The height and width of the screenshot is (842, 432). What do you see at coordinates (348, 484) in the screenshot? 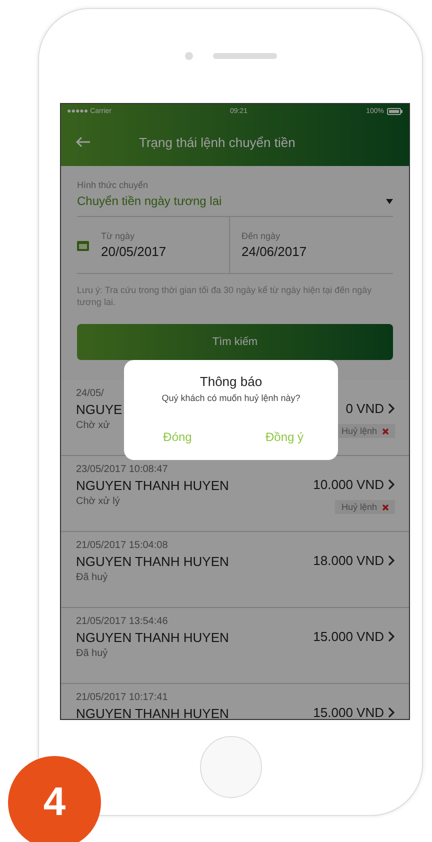
I see `order-amount: 10.000 VND` at bounding box center [348, 484].